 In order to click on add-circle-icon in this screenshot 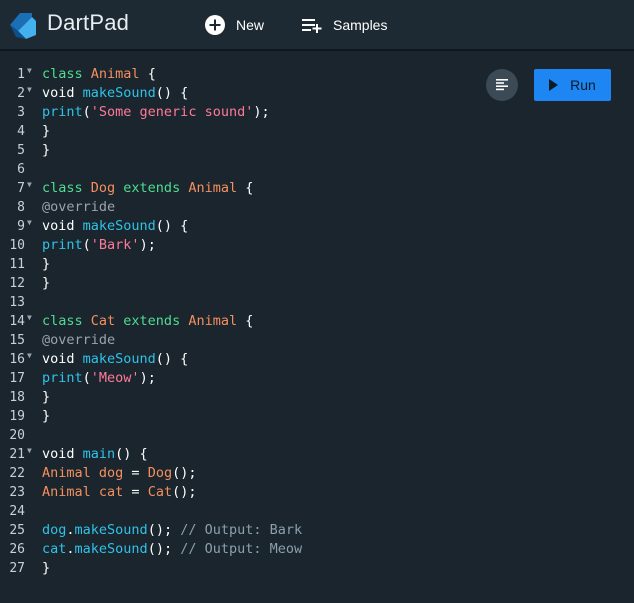, I will do `click(215, 25)`.